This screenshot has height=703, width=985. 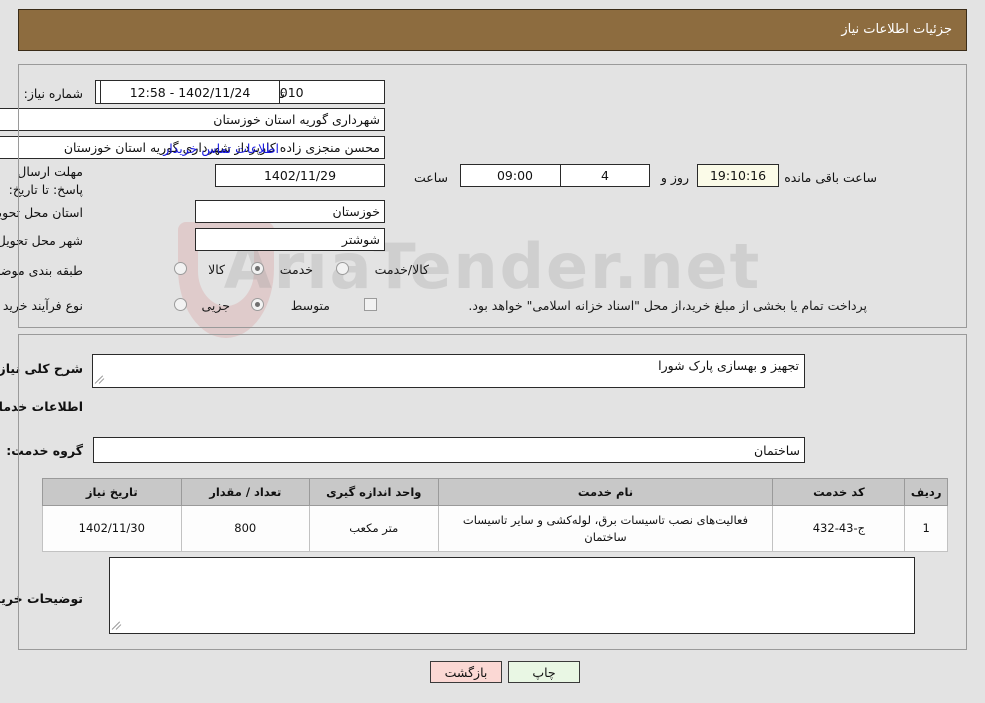 What do you see at coordinates (245, 492) in the screenshot?
I see `col-quantity: تعداد / مقدار` at bounding box center [245, 492].